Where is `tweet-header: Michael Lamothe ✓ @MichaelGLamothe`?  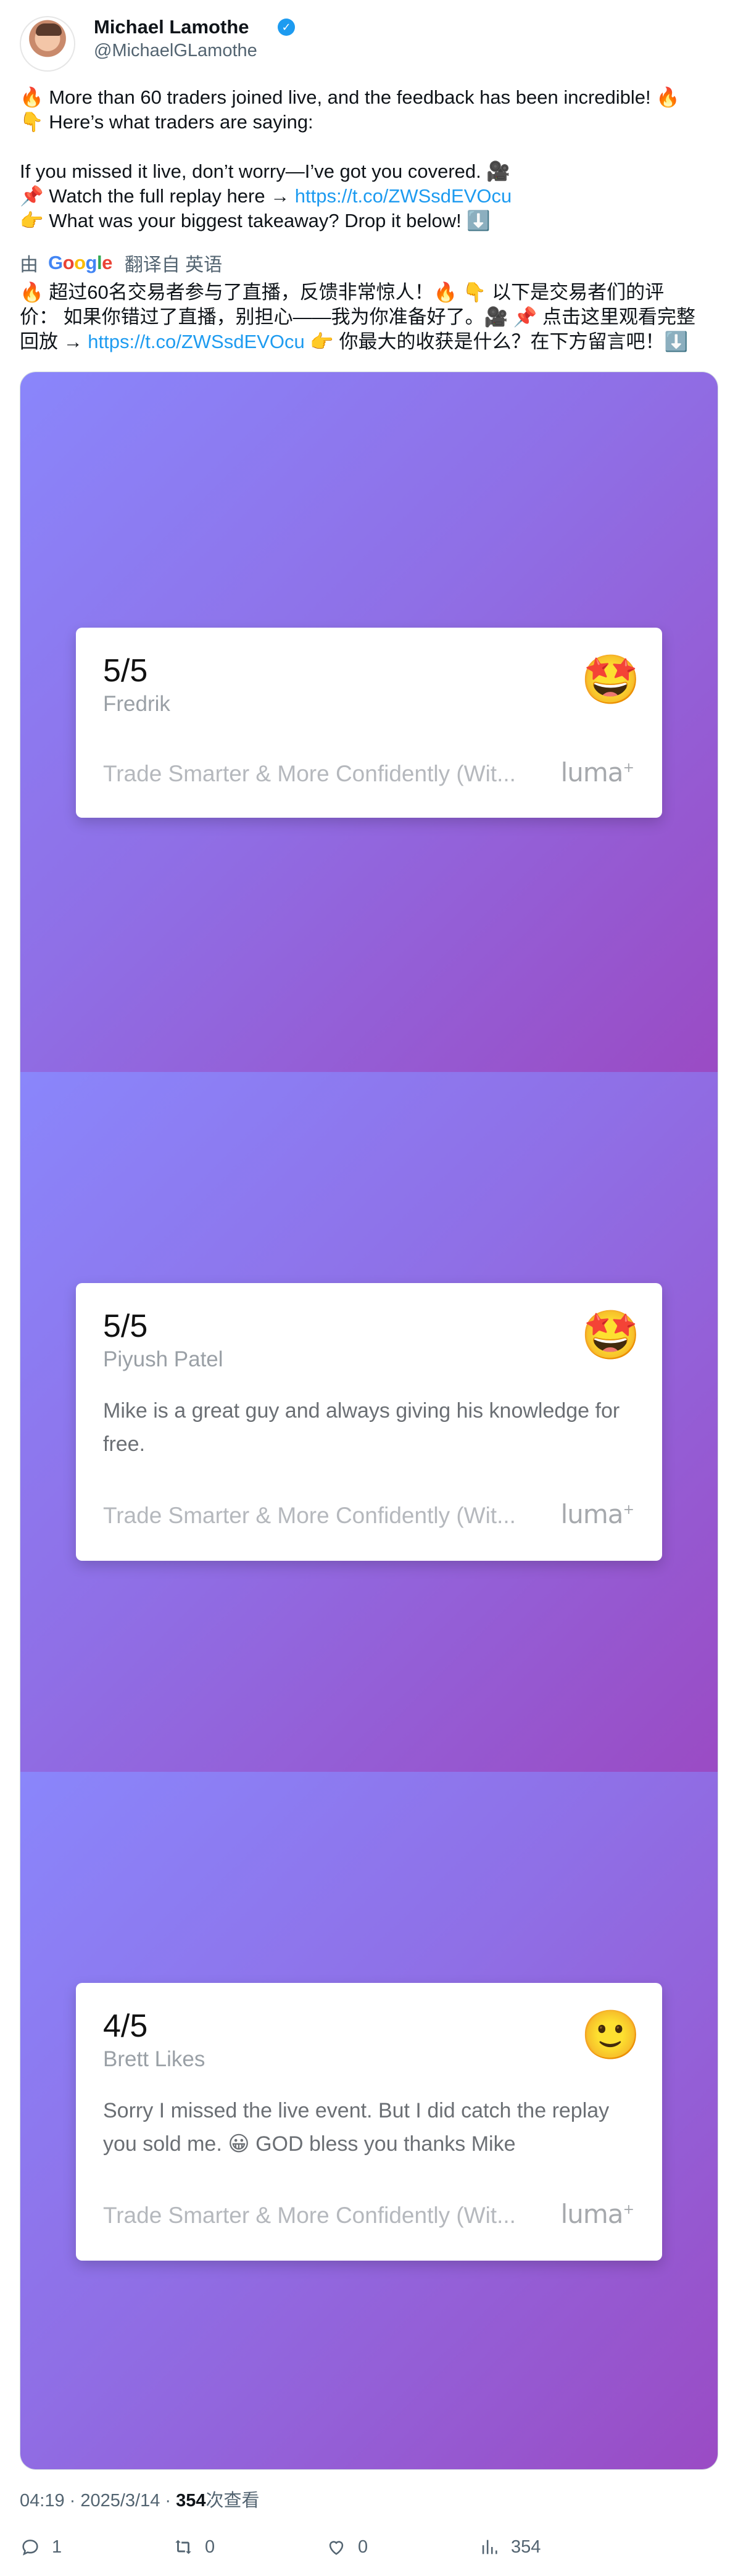
tweet-header: Michael Lamothe ✓ @MichaelGLamothe is located at coordinates (369, 45).